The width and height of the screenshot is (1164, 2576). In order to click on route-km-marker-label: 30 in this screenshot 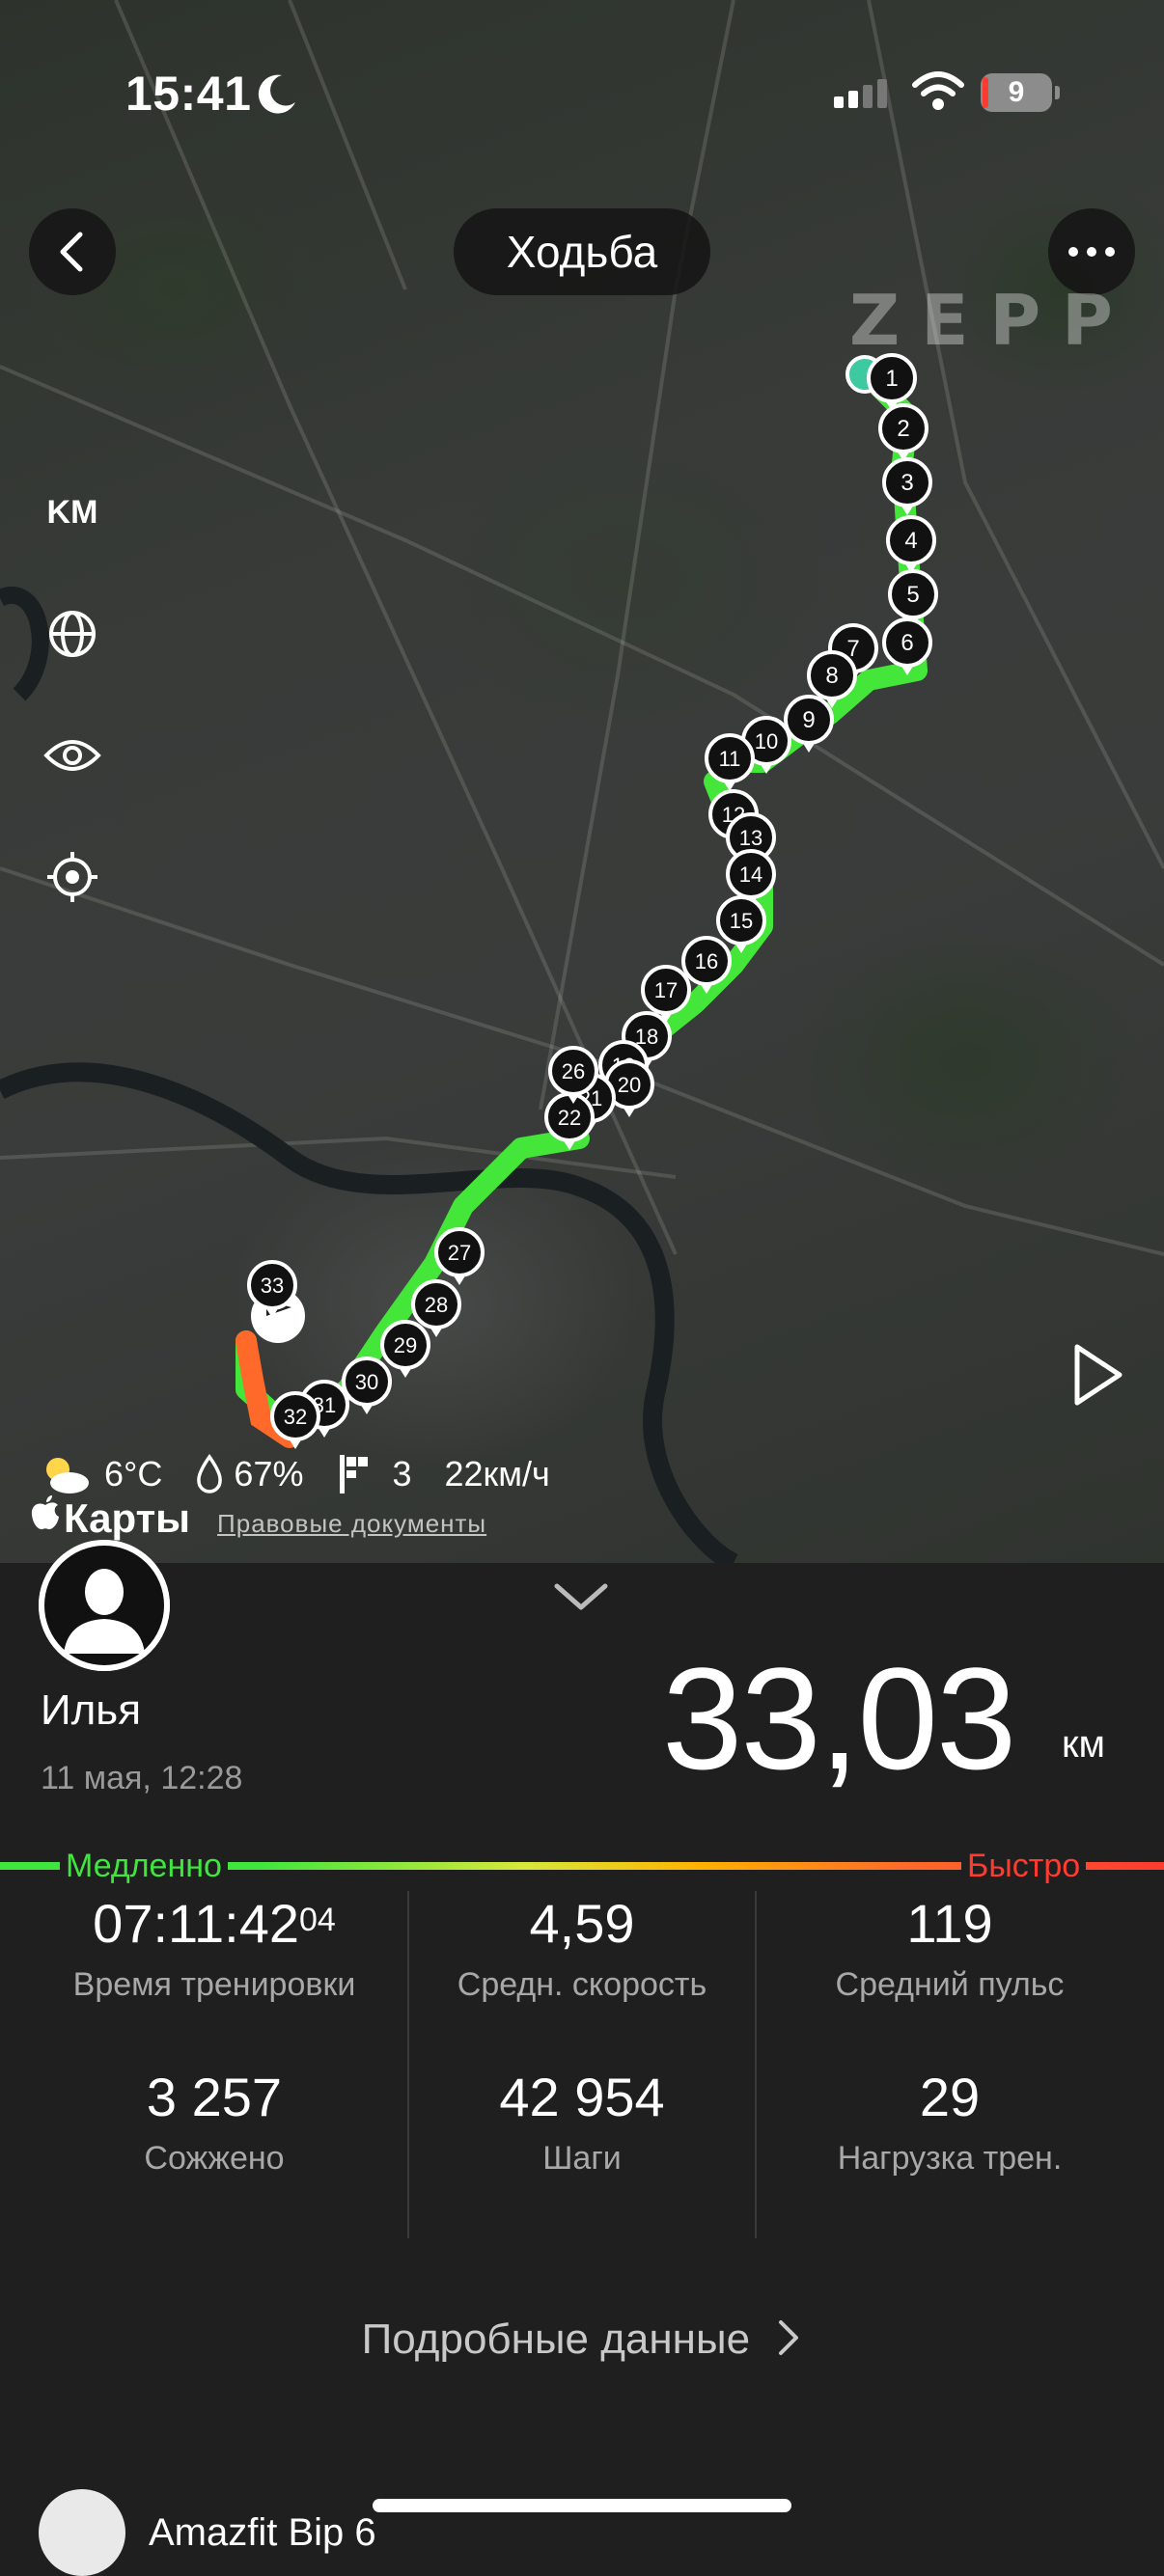, I will do `click(367, 1382)`.